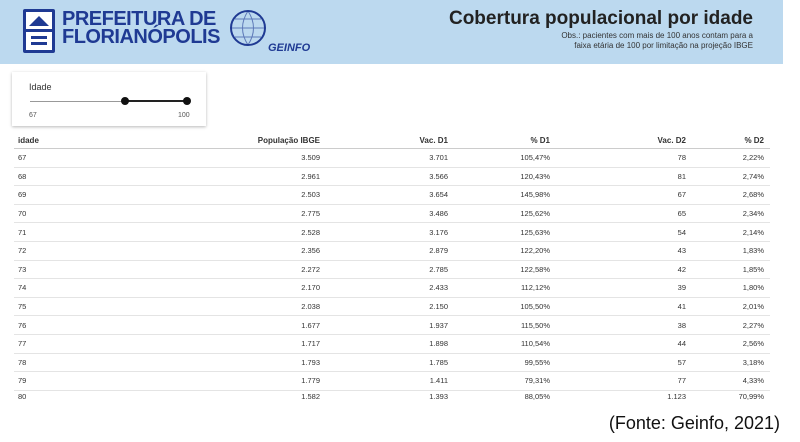 This screenshot has height=442, width=800. I want to click on column-header-vac-d1: Vac. D1, so click(390, 141).